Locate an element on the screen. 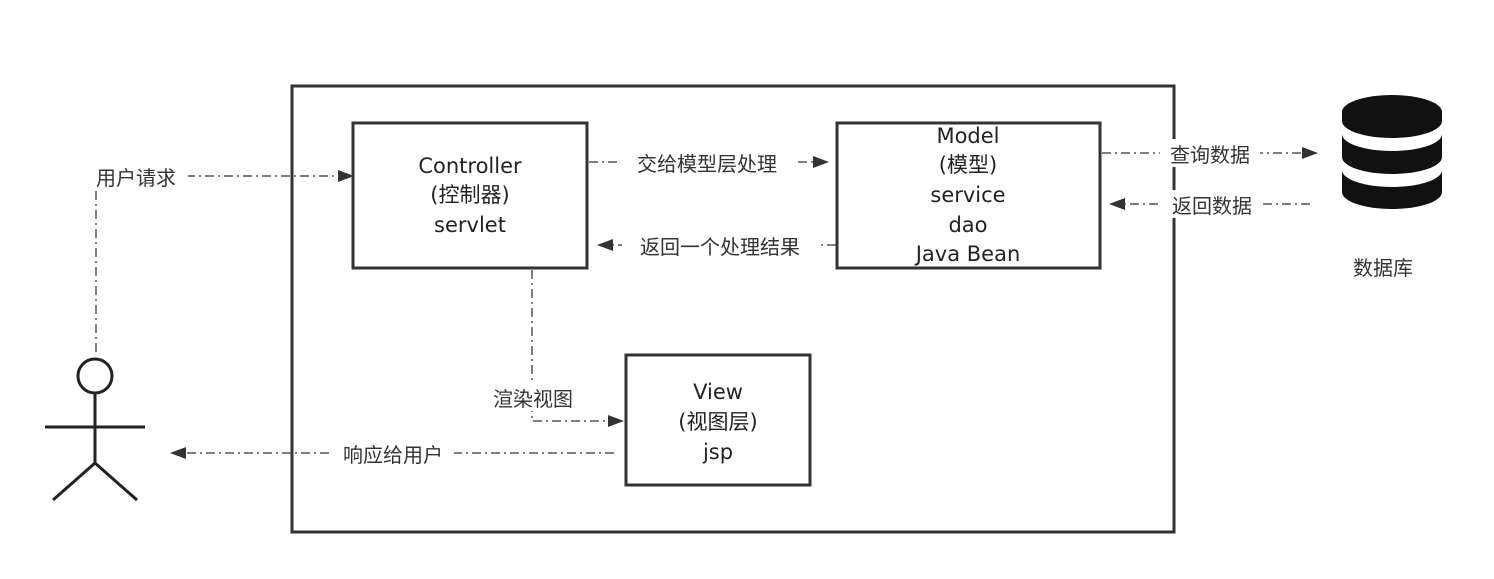 This screenshot has width=1494, height=579. view-subtitle: (视图层) is located at coordinates (717, 422).